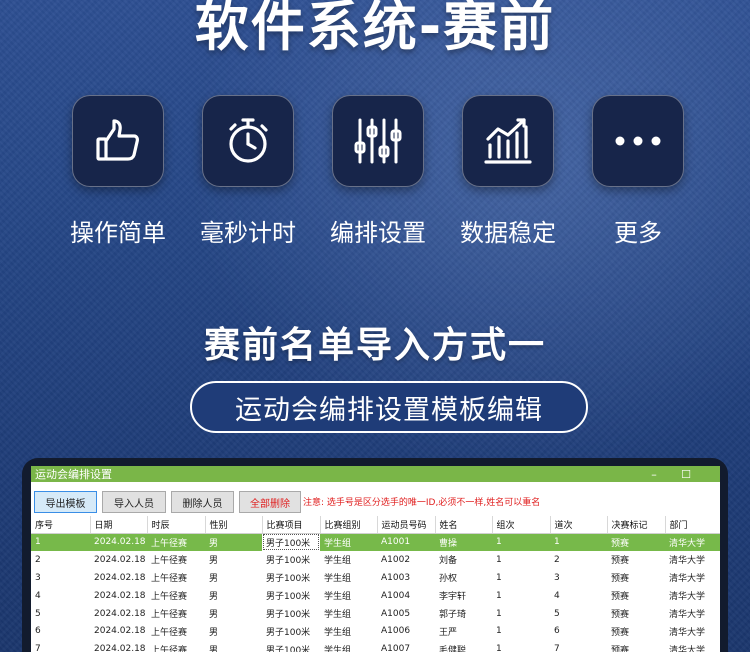 Image resolution: width=750 pixels, height=652 pixels. Describe the element at coordinates (65, 502) in the screenshot. I see `export-template-button: 导出模板` at that location.